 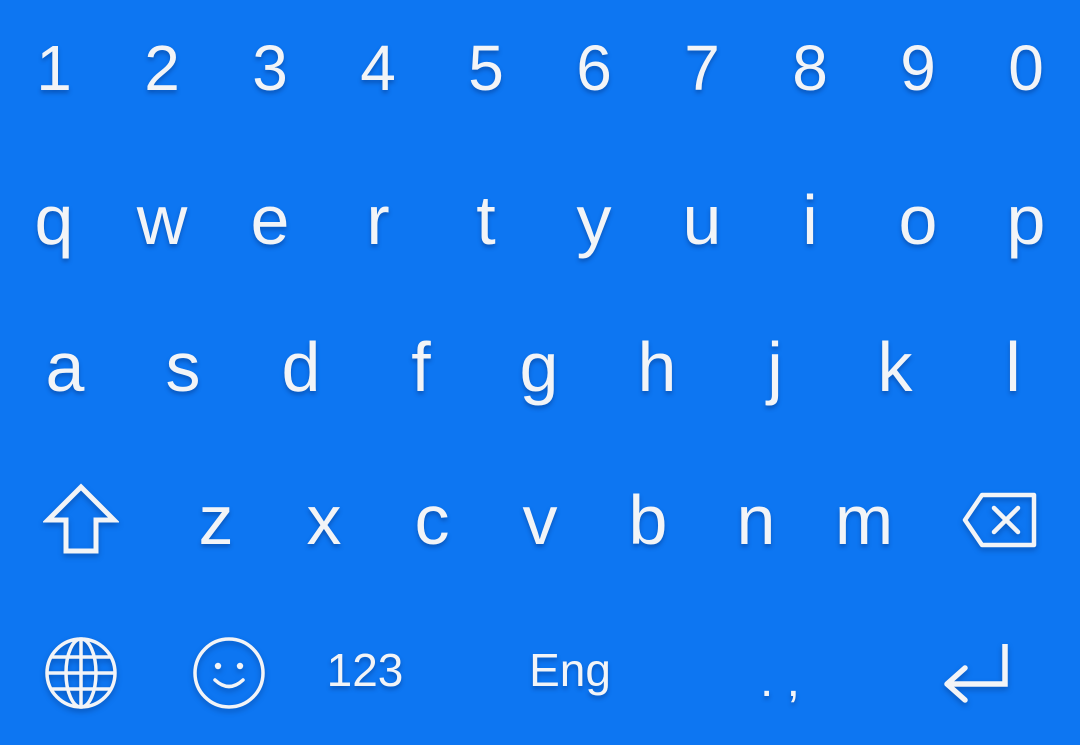 I want to click on key-b: b, so click(x=648, y=520).